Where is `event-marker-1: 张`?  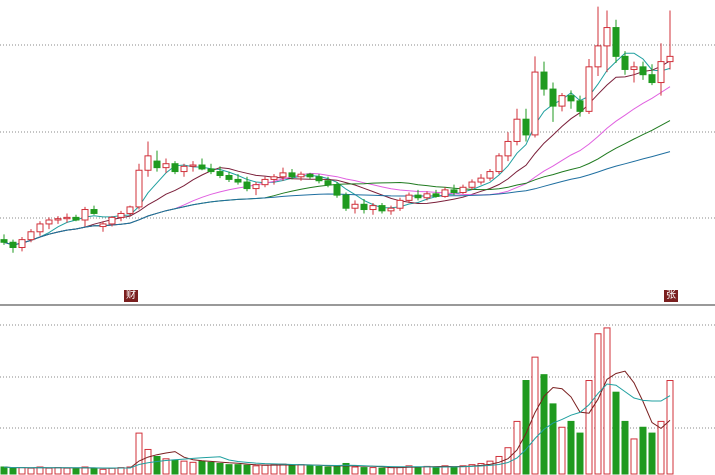
event-marker-1: 张 is located at coordinates (671, 296).